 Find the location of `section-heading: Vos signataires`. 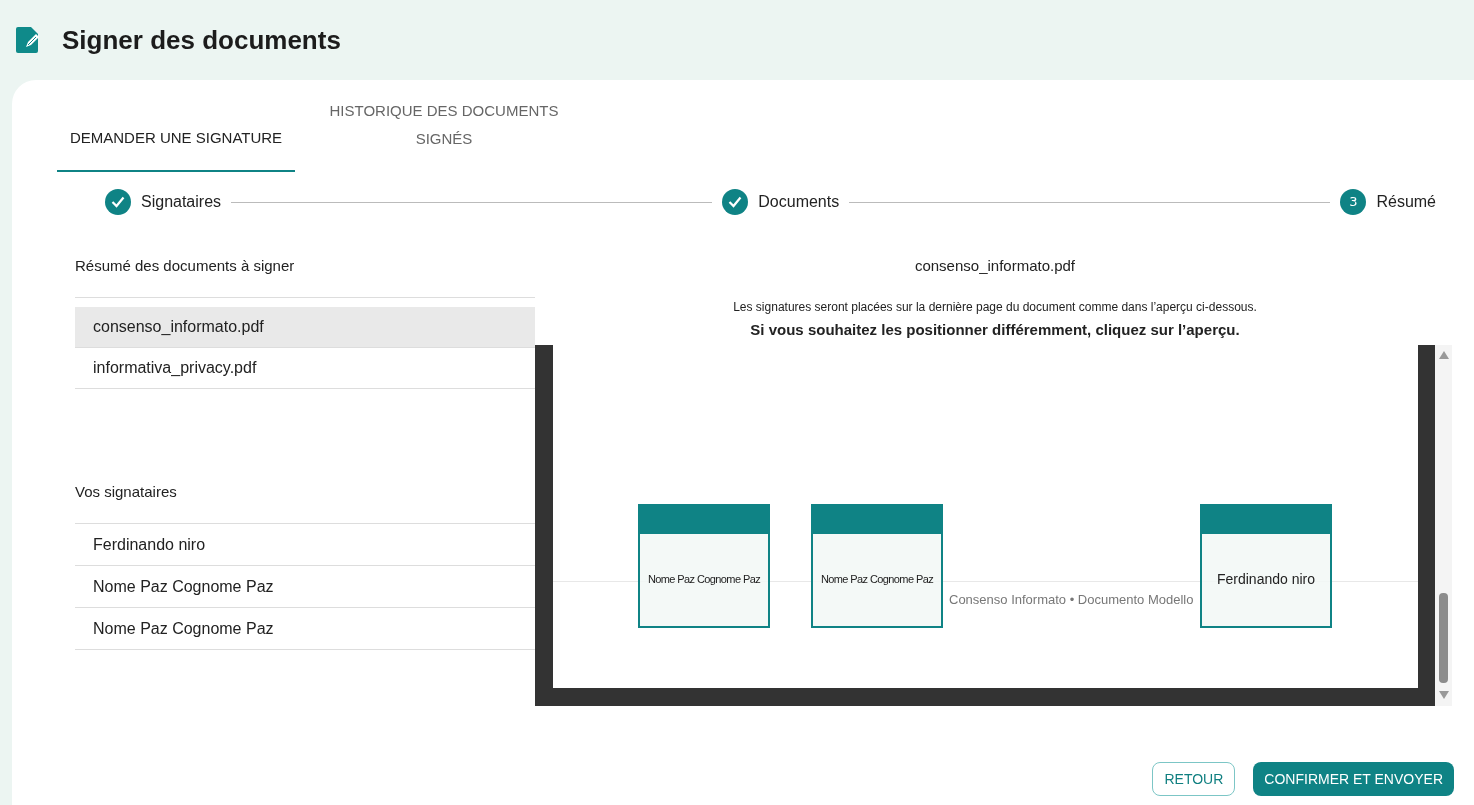

section-heading: Vos signataires is located at coordinates (126, 492).